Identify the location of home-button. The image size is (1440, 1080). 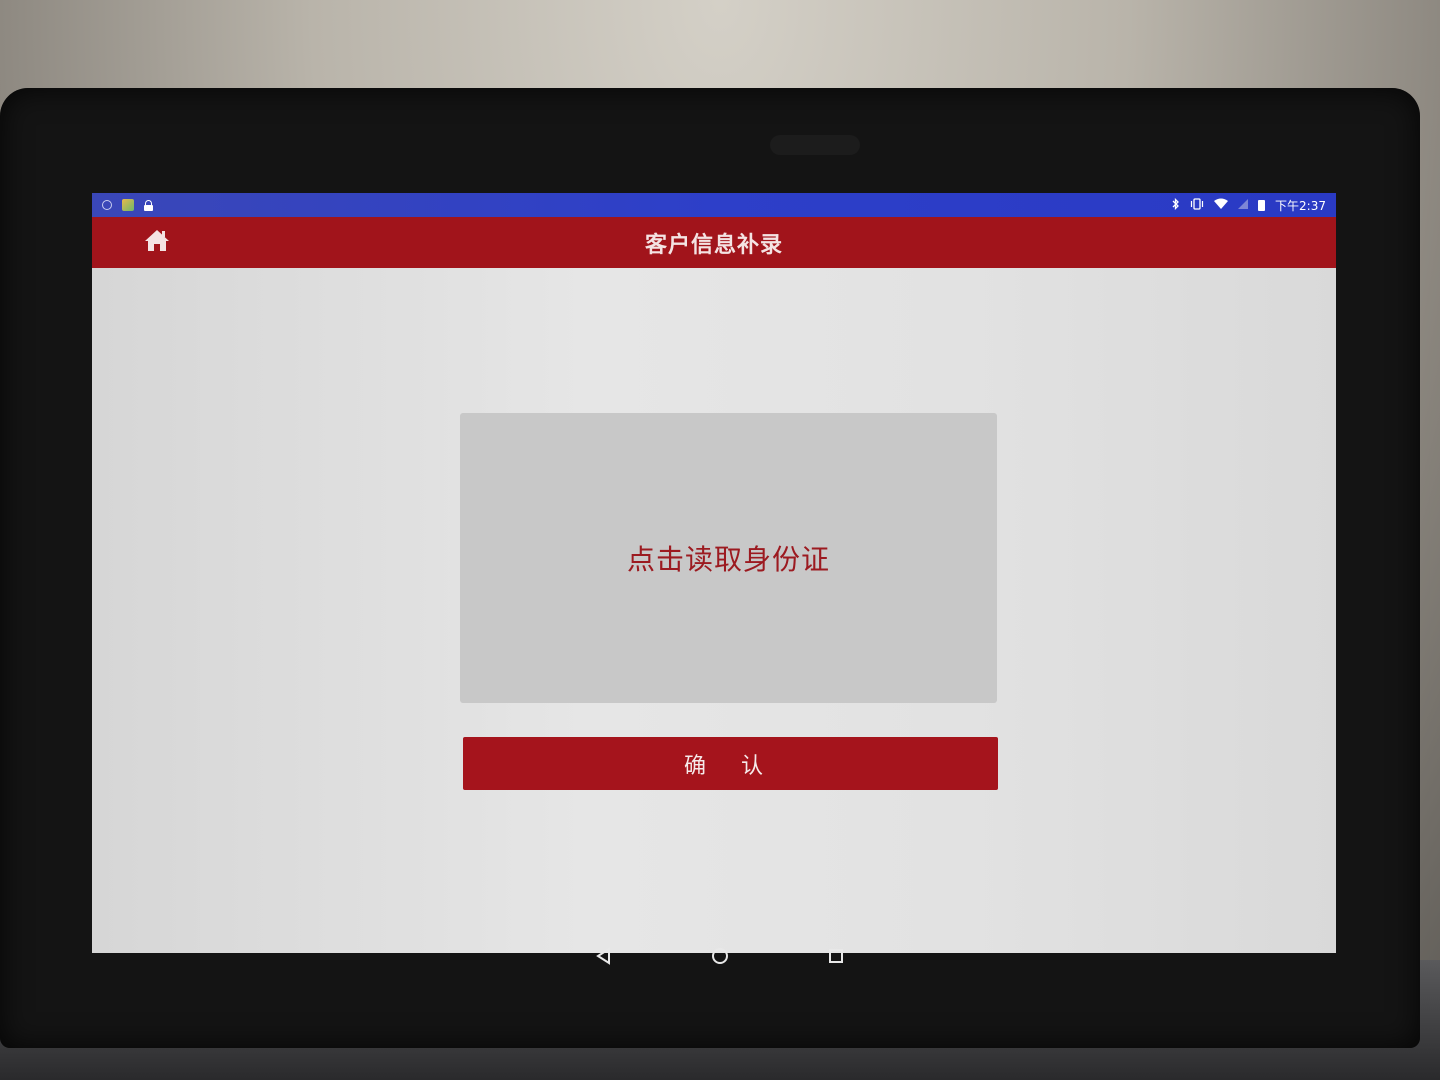
(157, 242).